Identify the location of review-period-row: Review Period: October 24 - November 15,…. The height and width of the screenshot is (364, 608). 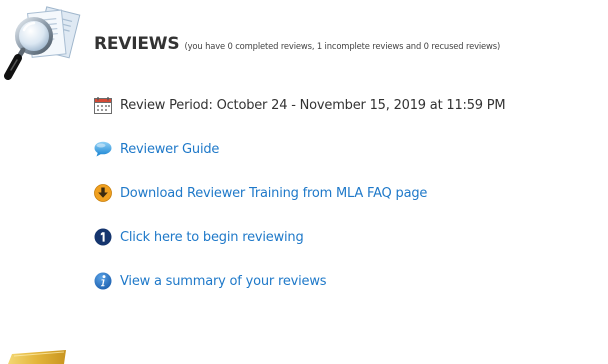
(300, 105).